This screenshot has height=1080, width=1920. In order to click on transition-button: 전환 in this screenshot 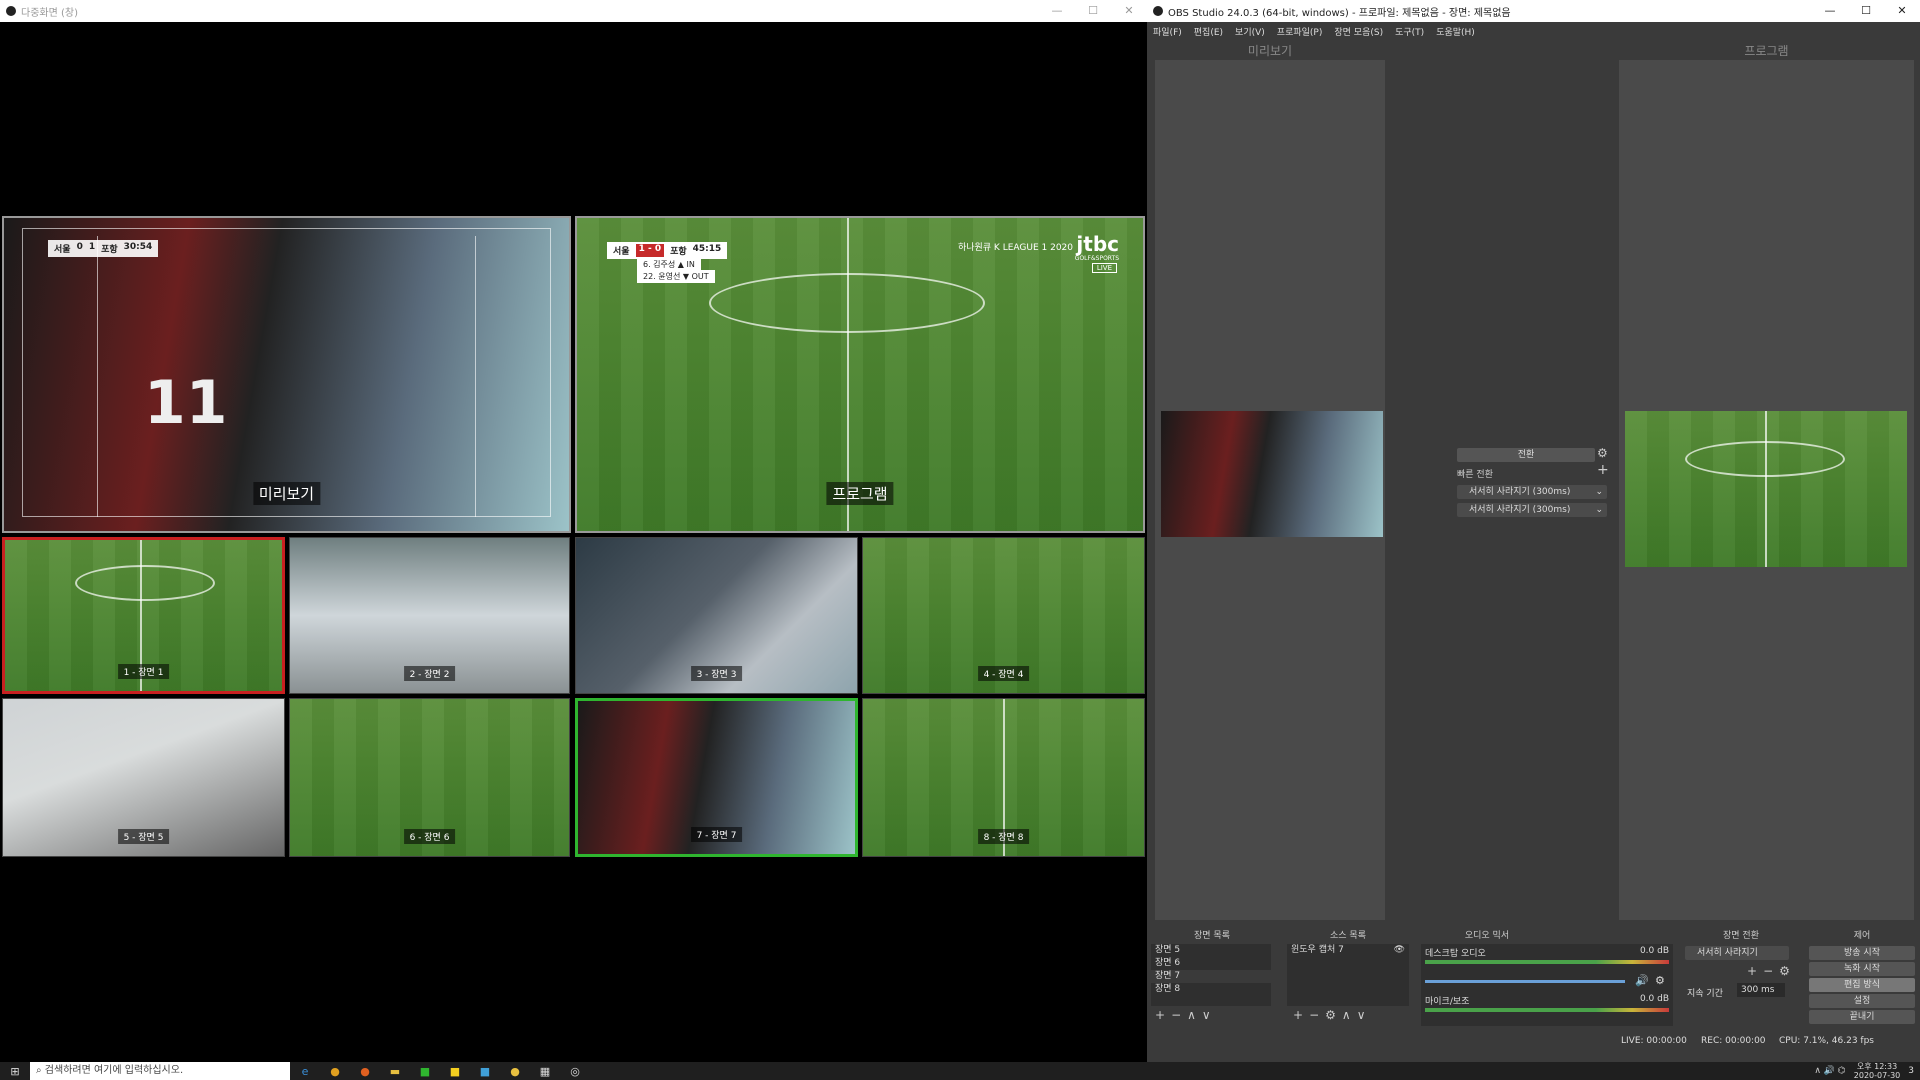, I will do `click(1526, 455)`.